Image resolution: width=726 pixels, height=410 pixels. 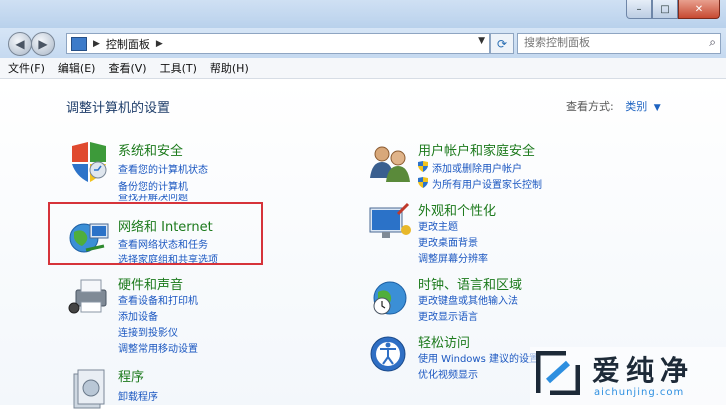 I want to click on menu-help: 帮助(H), so click(x=229, y=68).